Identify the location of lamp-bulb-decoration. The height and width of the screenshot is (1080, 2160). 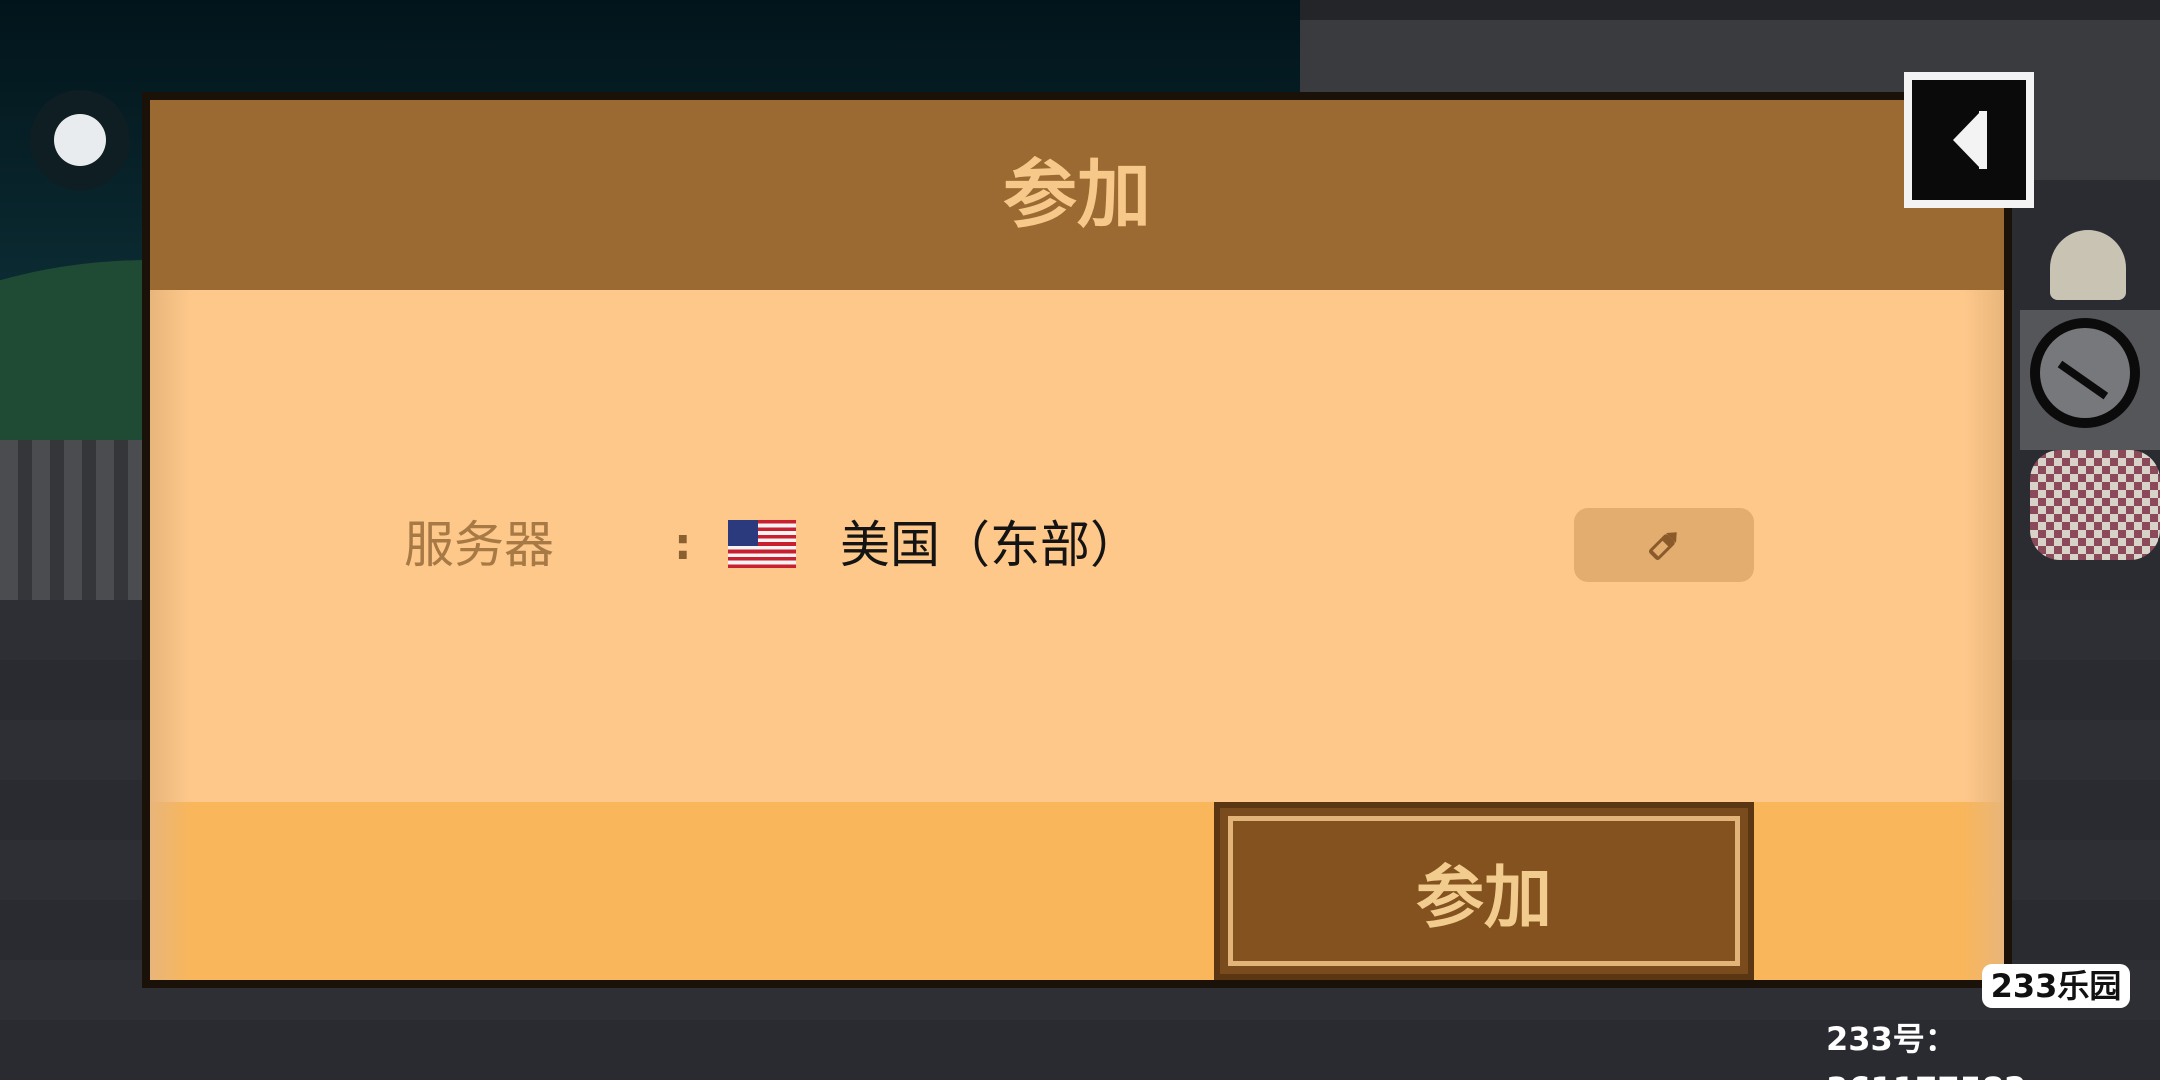
(2088, 265).